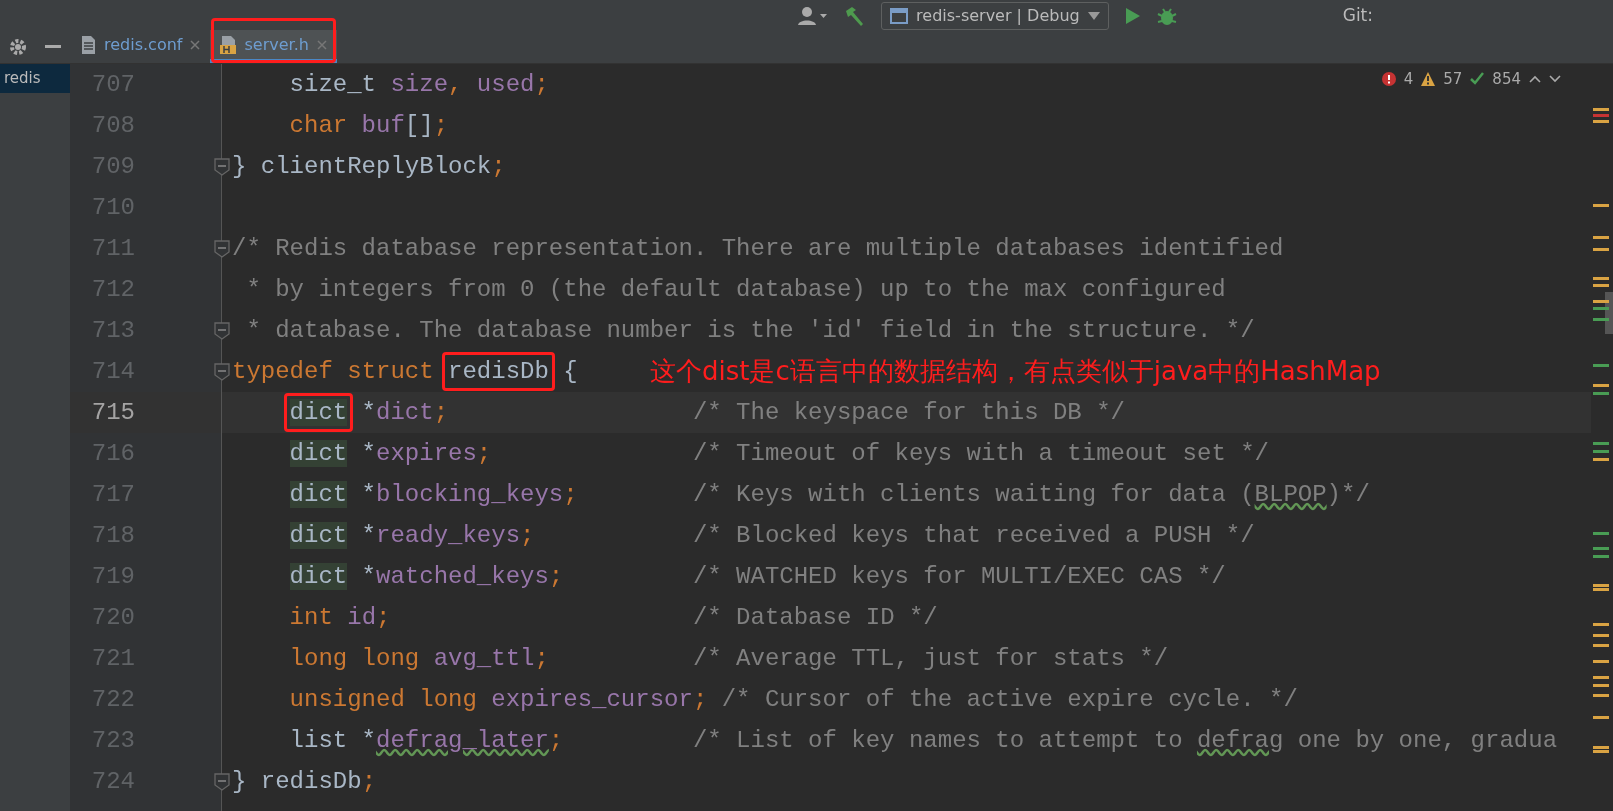  I want to click on run-configuration-dropdown: redis-server | Debug, so click(995, 15).